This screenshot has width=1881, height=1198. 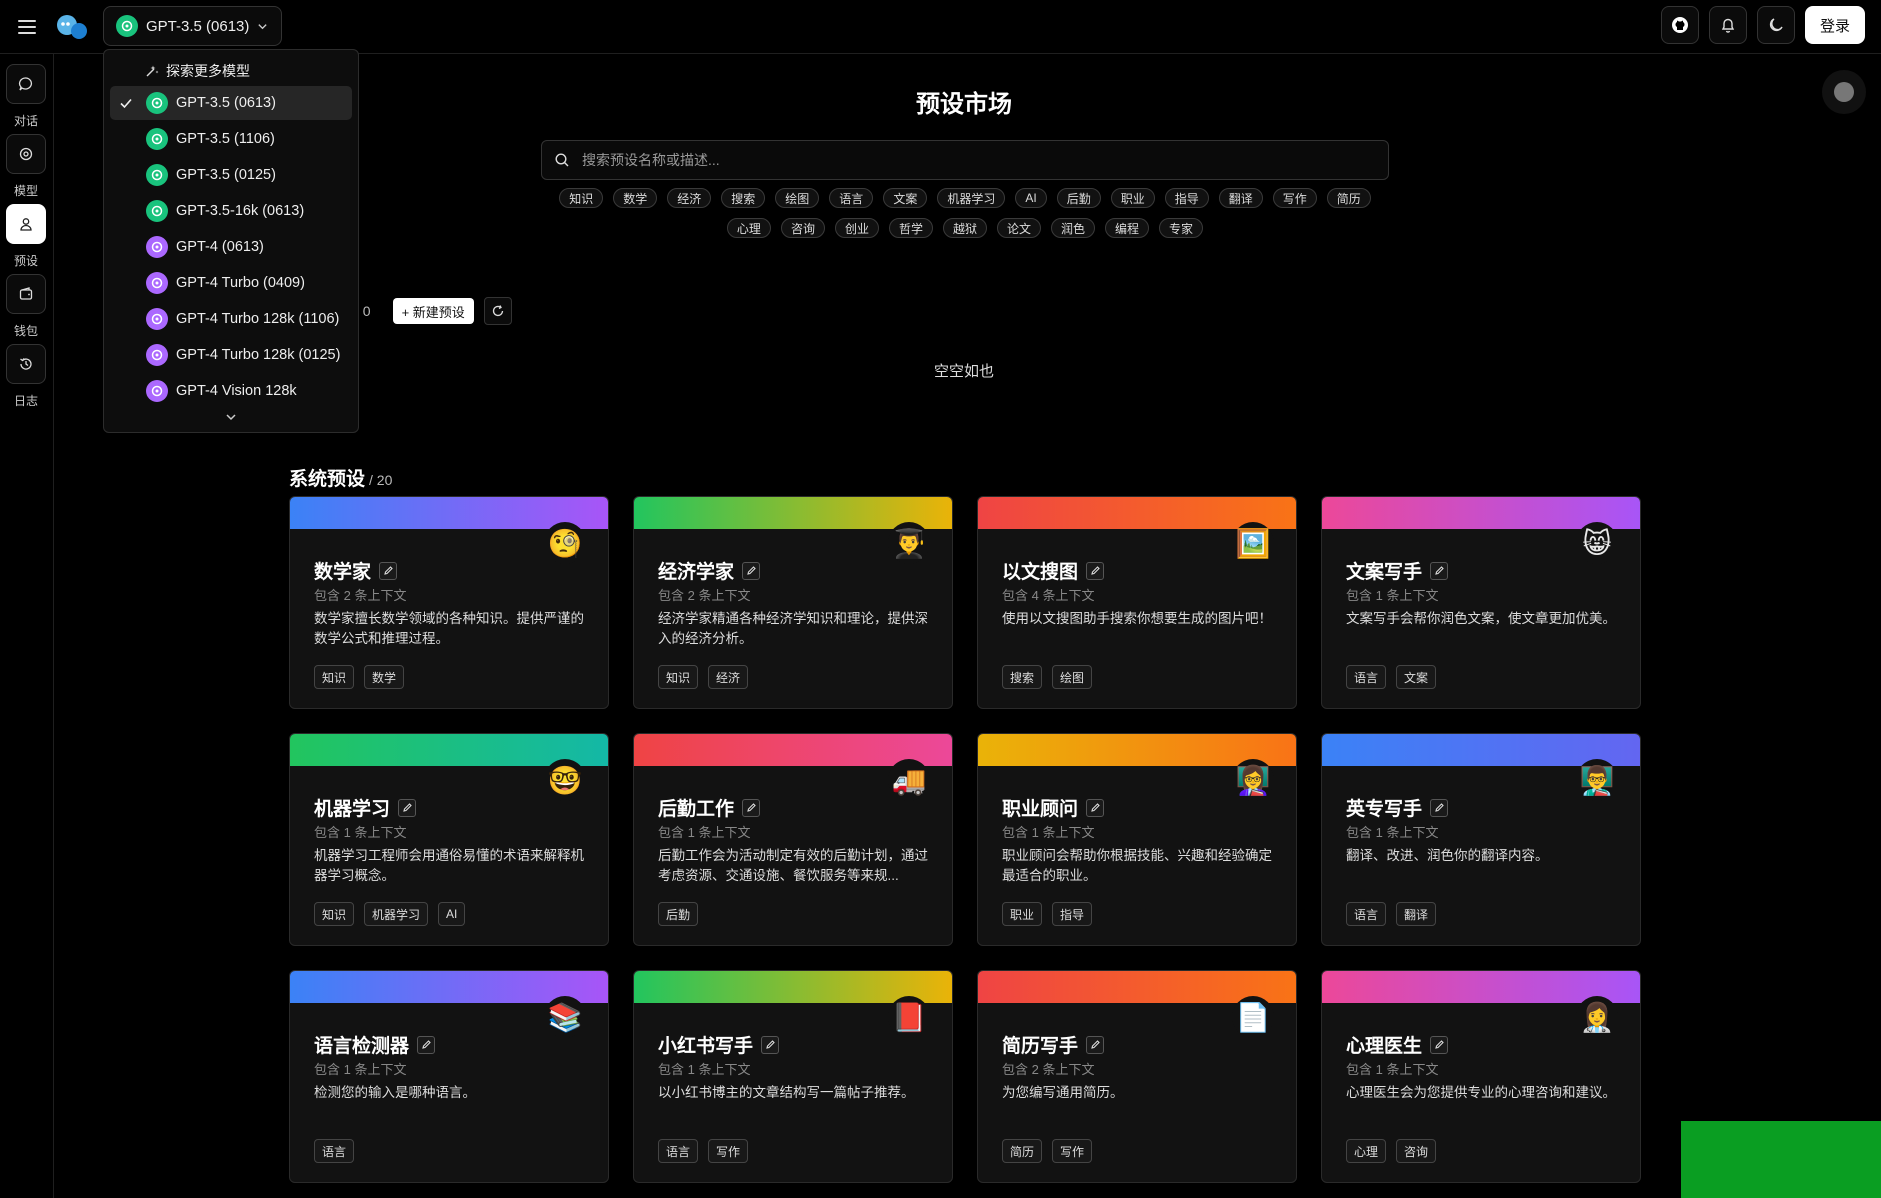 I want to click on top-right-actions: 登录, so click(x=1771, y=25).